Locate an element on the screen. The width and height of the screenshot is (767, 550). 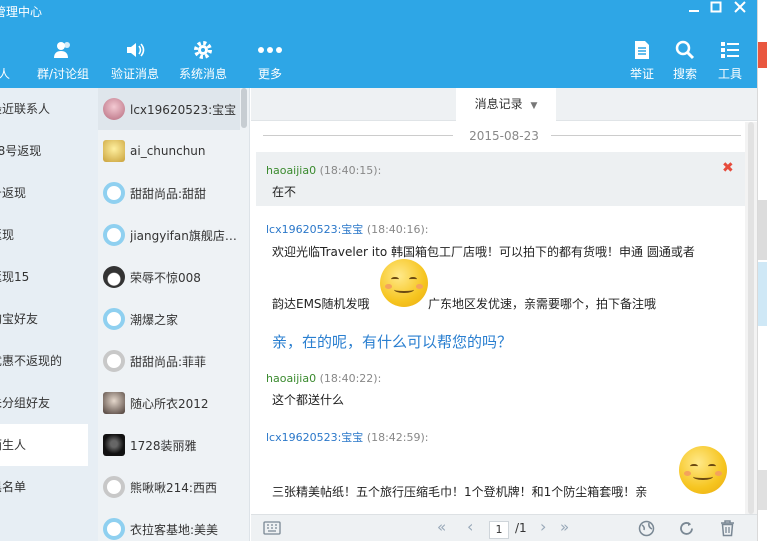
message-text: 这个都送什么 is located at coordinates (326, 399).